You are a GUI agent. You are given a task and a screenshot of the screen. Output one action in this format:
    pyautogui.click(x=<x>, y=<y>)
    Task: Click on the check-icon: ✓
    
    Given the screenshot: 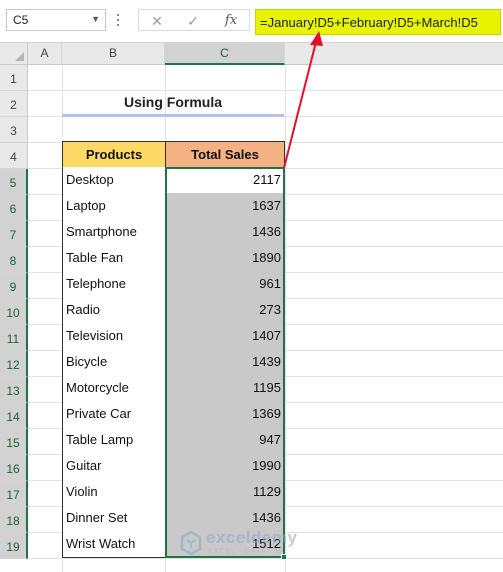 What is the action you would take?
    pyautogui.click(x=193, y=21)
    